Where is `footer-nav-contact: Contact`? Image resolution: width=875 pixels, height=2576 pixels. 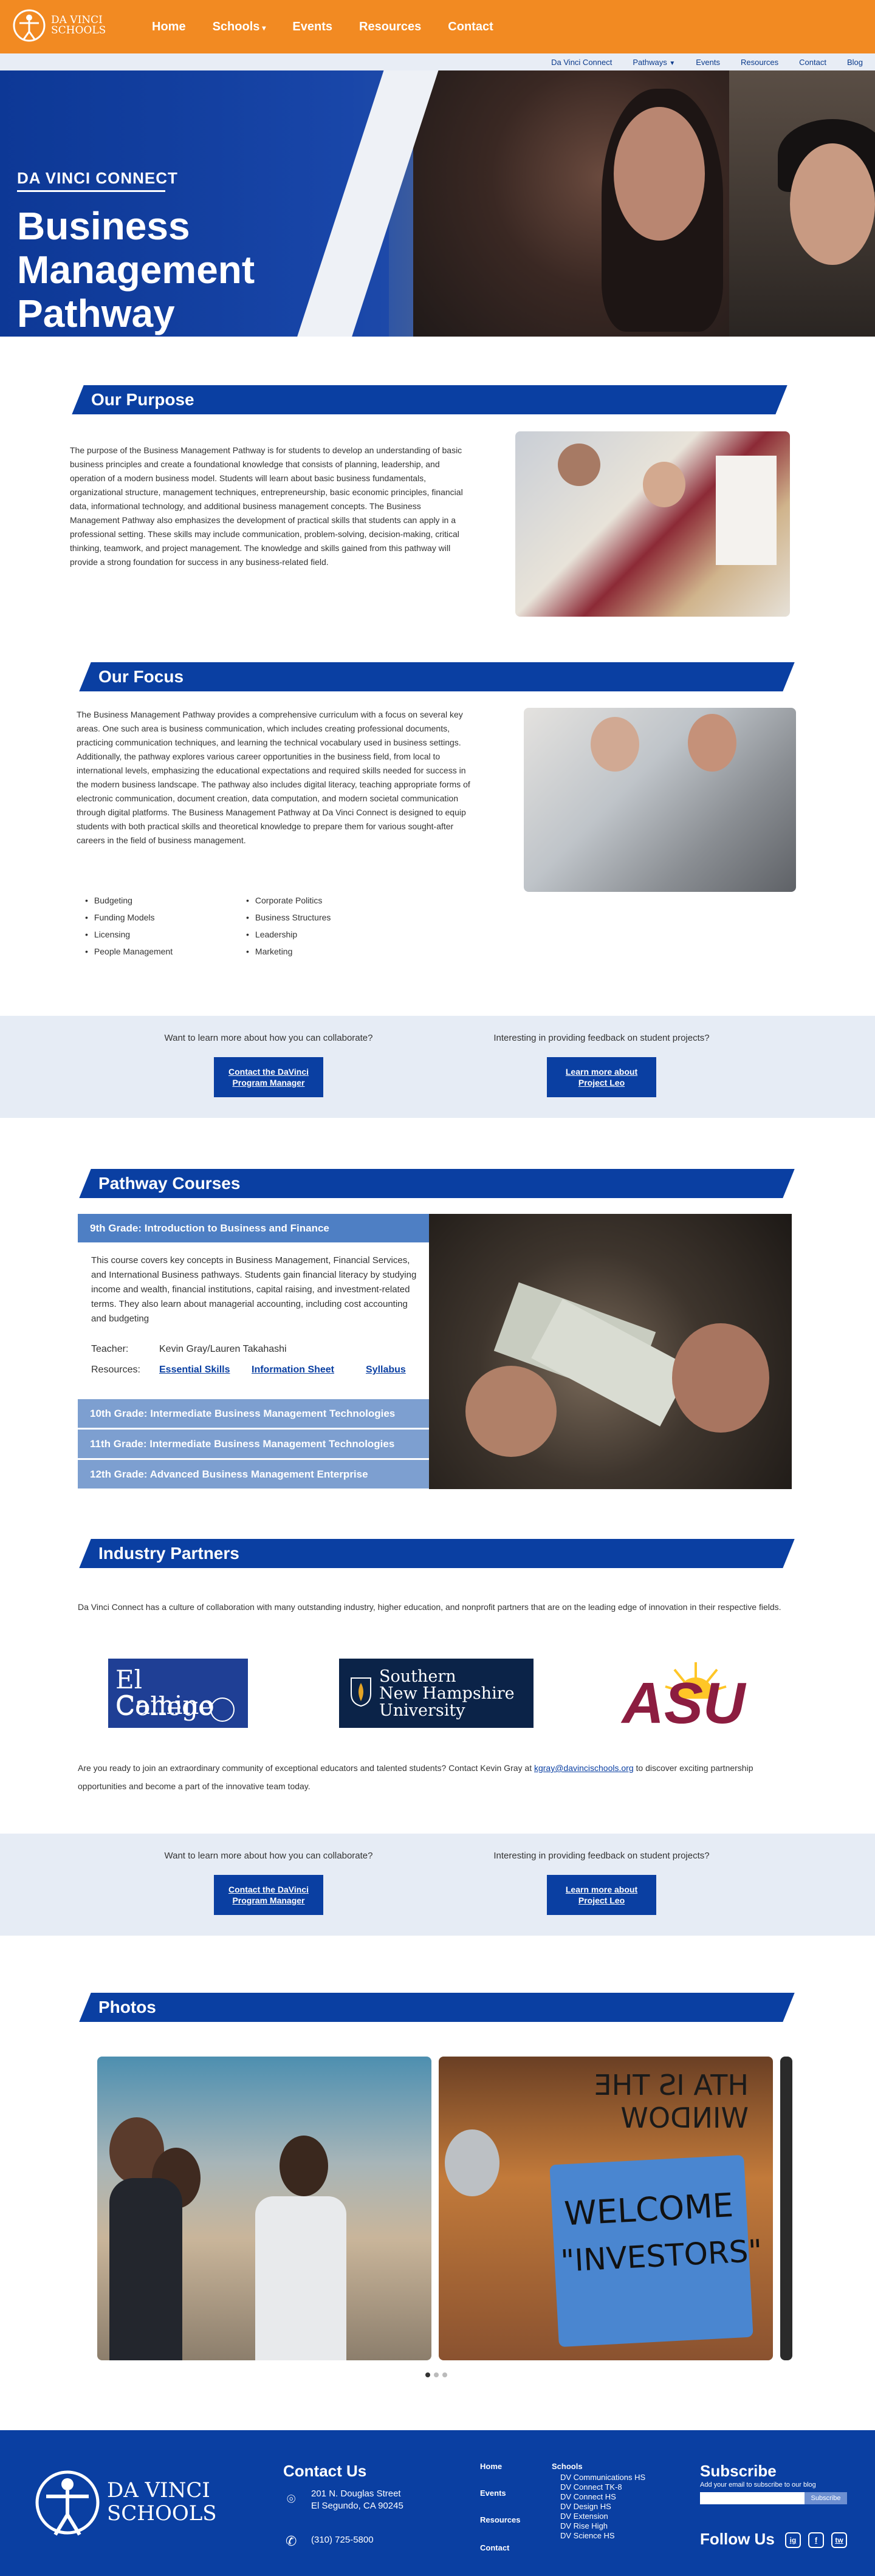
footer-nav-contact: Contact is located at coordinates (494, 2547).